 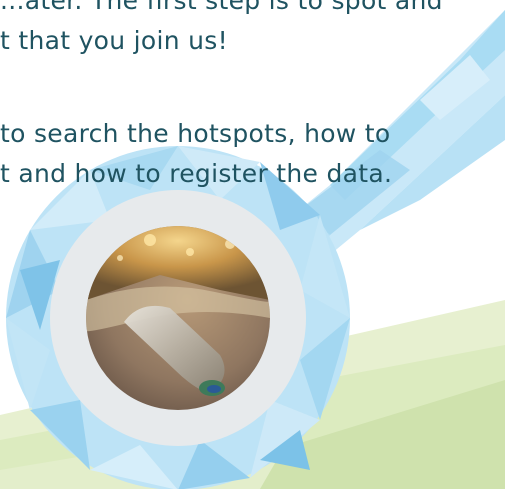 I want to click on paragraph-2-line-2: t and how to register the data., so click(x=196, y=173).